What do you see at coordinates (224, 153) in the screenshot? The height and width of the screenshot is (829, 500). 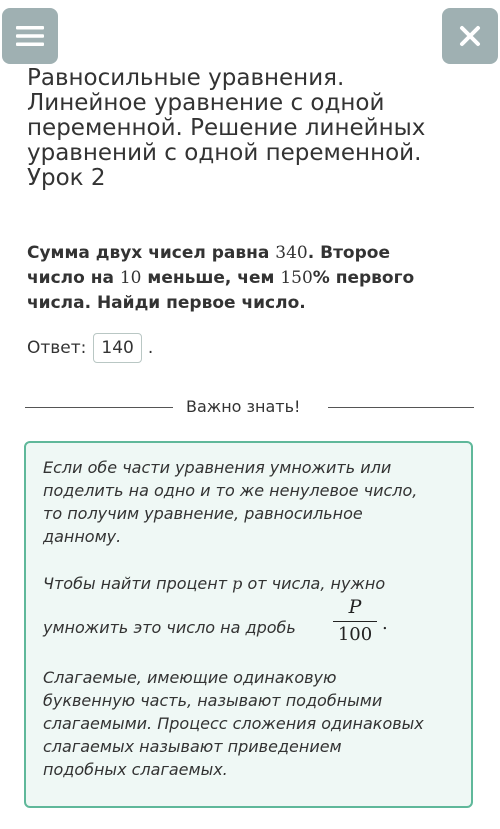 I see `title-line: уравнений с одной переменной.` at bounding box center [224, 153].